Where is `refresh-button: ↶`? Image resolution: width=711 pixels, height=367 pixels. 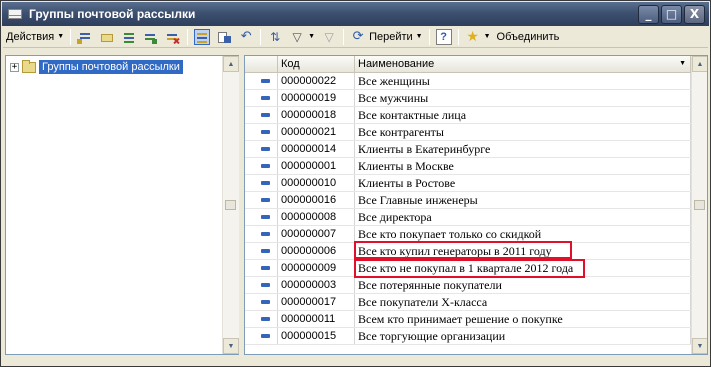 refresh-button: ↶ is located at coordinates (246, 37).